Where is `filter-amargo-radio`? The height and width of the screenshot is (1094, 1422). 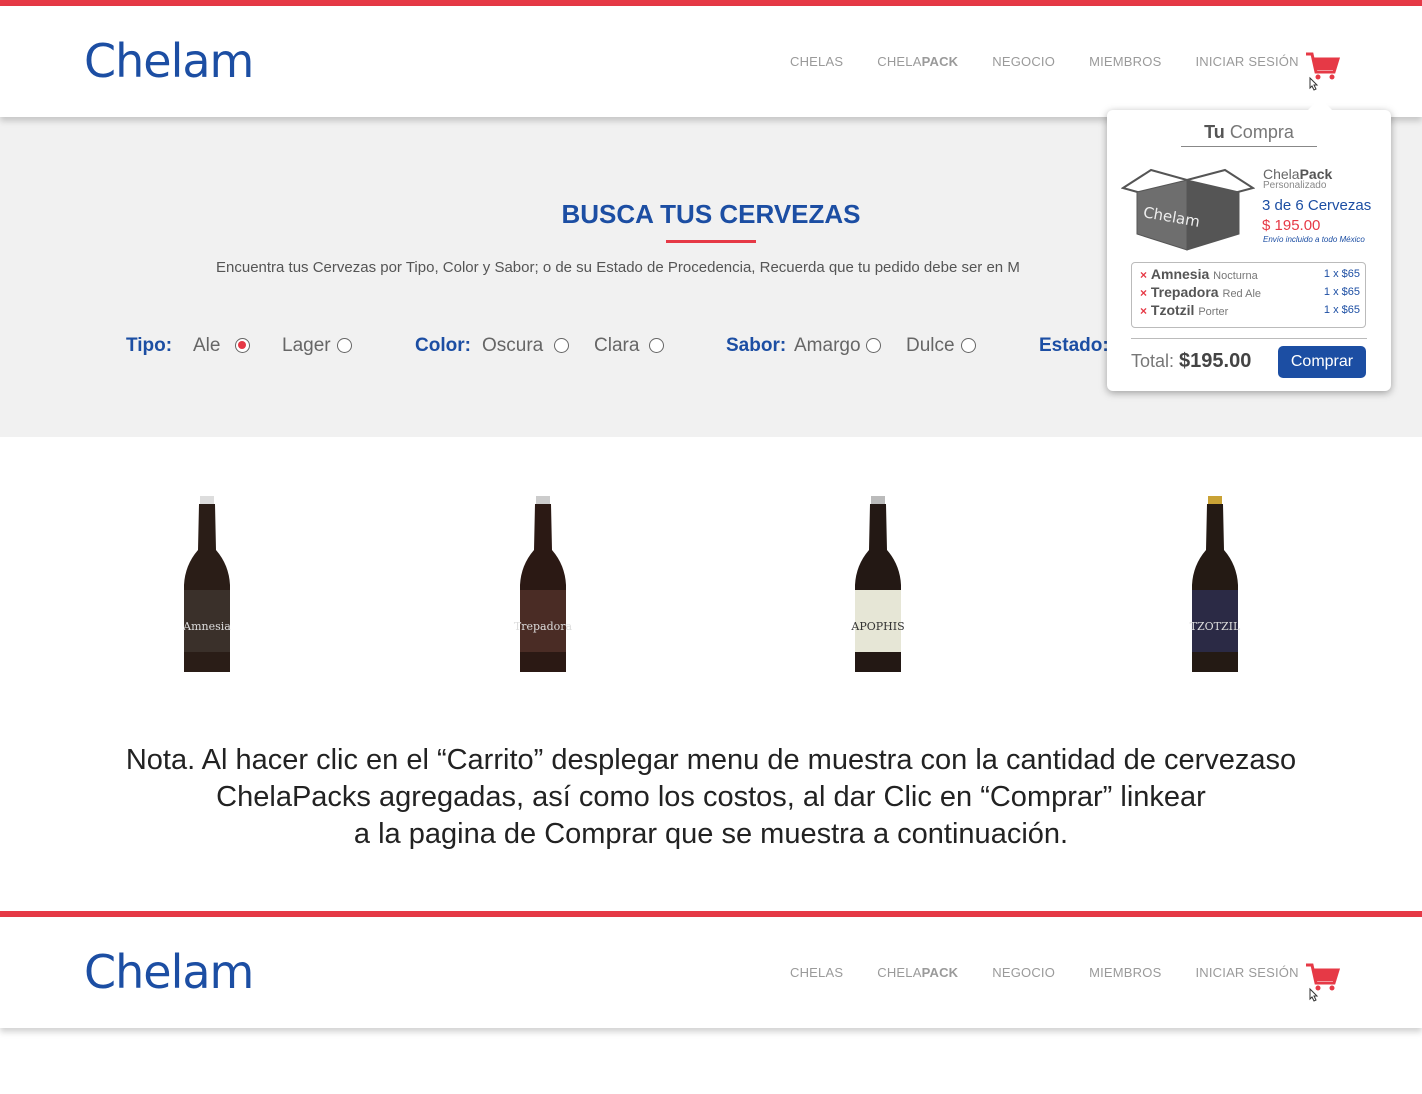 filter-amargo-radio is located at coordinates (873, 345).